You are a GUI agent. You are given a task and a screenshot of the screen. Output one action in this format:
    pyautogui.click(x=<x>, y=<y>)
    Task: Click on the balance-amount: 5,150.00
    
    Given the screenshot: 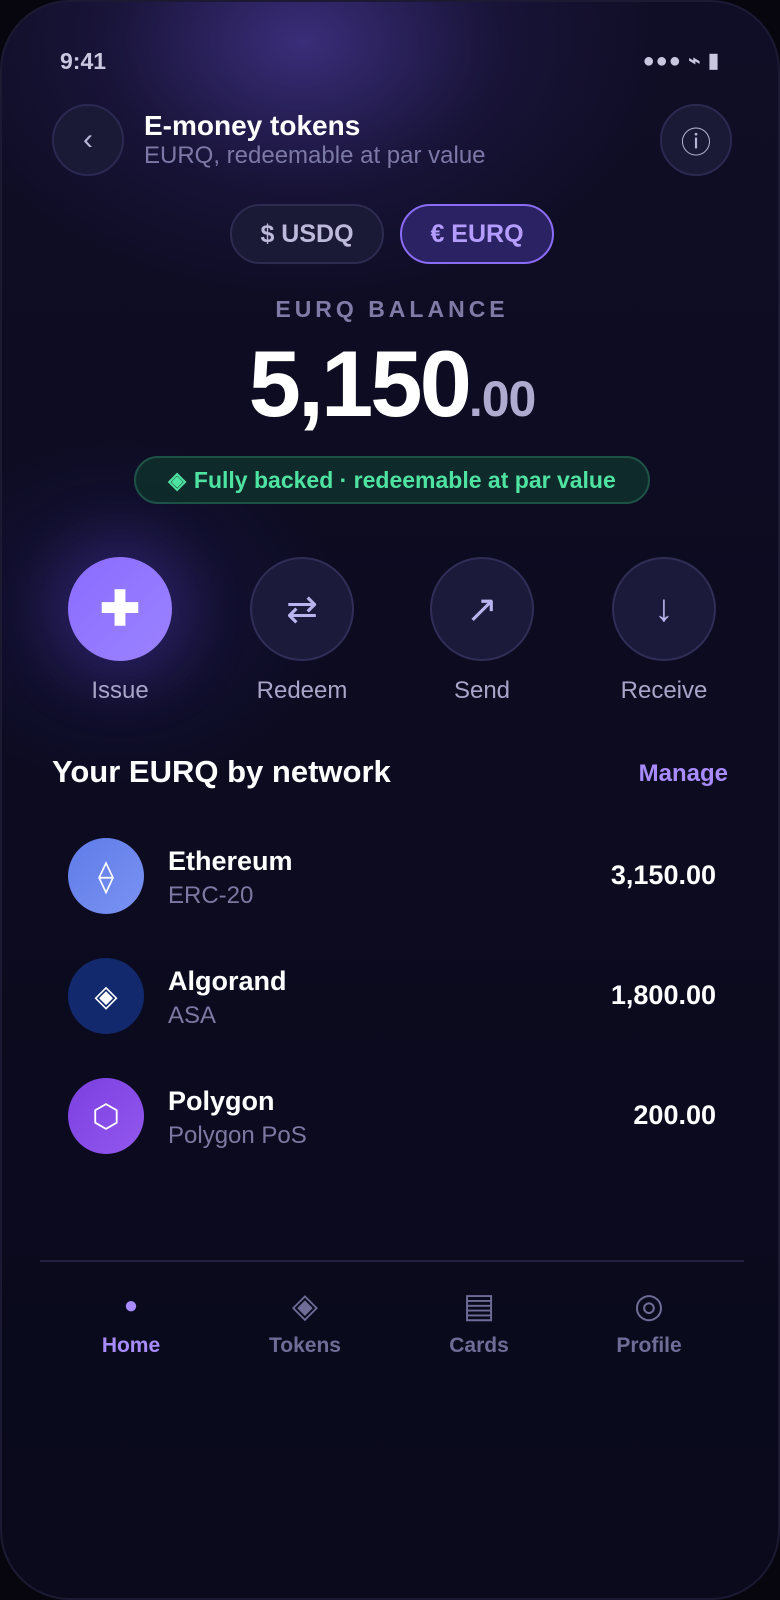 What is the action you would take?
    pyautogui.click(x=390, y=384)
    